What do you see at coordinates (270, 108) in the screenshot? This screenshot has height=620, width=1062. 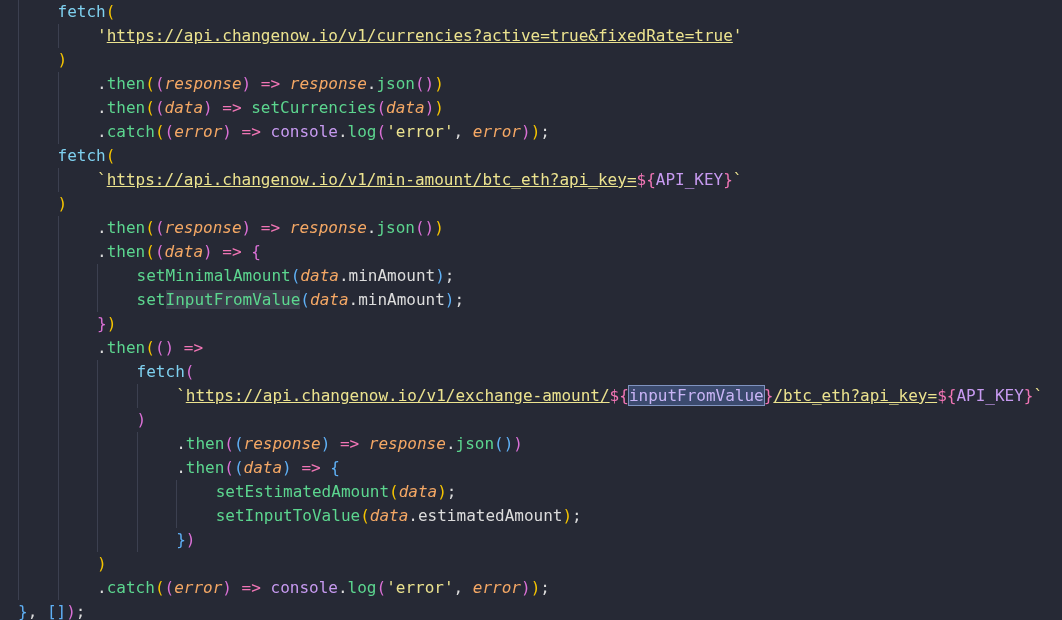 I see `code-line: .then((data) => setCurrencies(data))` at bounding box center [270, 108].